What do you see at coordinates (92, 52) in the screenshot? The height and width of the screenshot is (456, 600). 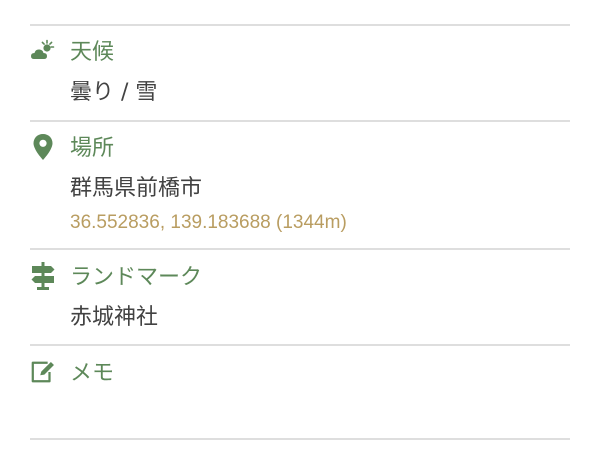 I see `weather-label: 天候` at bounding box center [92, 52].